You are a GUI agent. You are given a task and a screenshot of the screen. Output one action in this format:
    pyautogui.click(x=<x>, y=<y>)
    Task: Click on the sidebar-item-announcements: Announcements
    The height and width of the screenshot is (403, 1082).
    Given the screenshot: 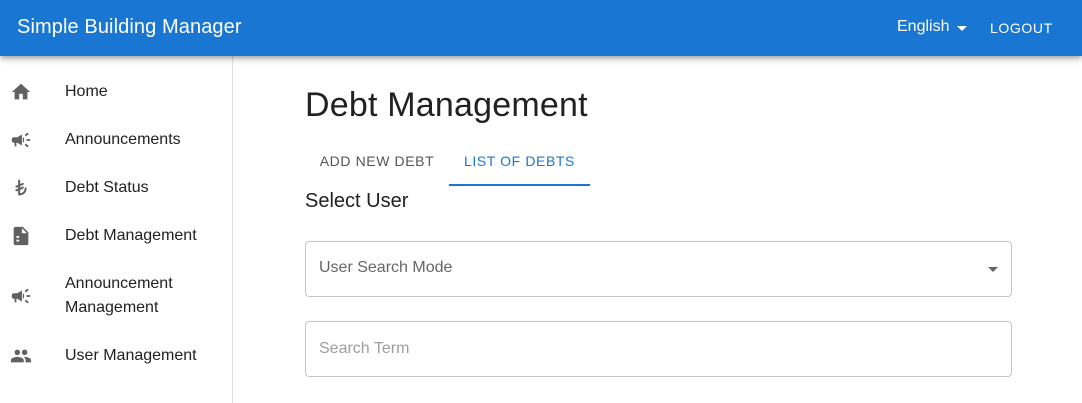 What is the action you would take?
    pyautogui.click(x=116, y=140)
    